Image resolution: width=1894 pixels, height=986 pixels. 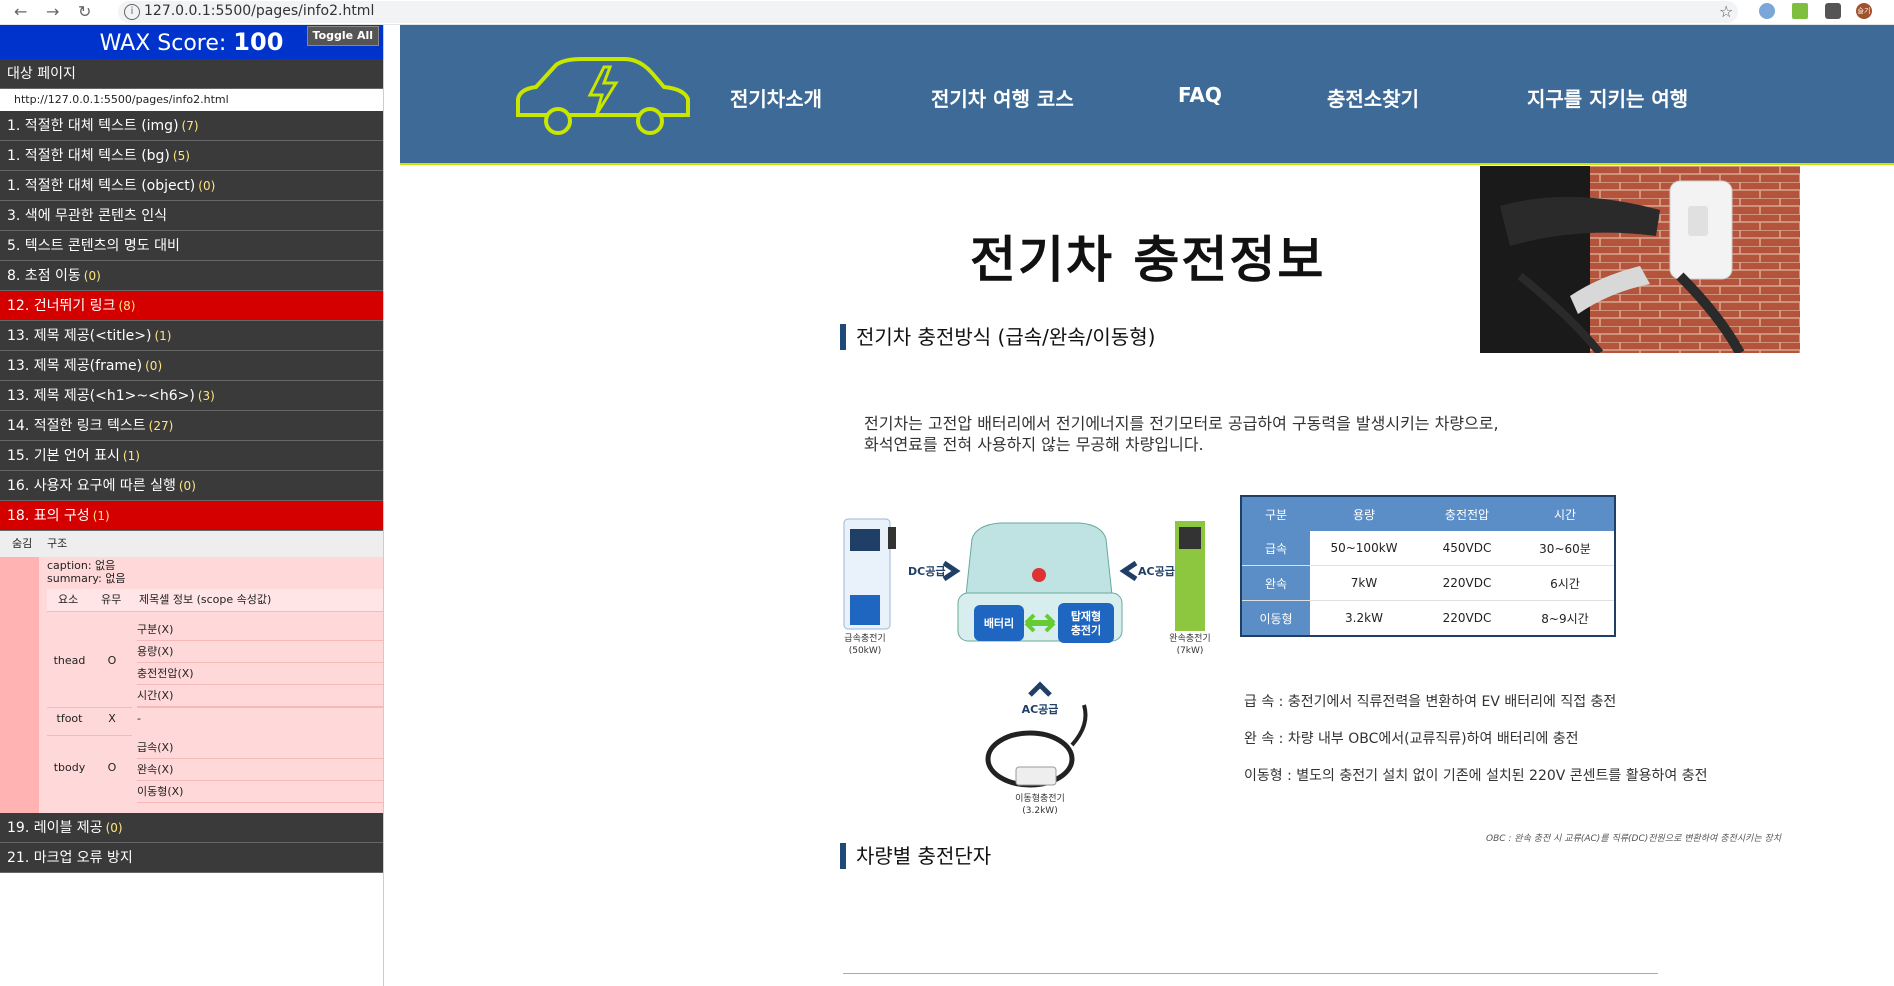 I want to click on thead-cell: 용량(X), so click(x=260, y=652).